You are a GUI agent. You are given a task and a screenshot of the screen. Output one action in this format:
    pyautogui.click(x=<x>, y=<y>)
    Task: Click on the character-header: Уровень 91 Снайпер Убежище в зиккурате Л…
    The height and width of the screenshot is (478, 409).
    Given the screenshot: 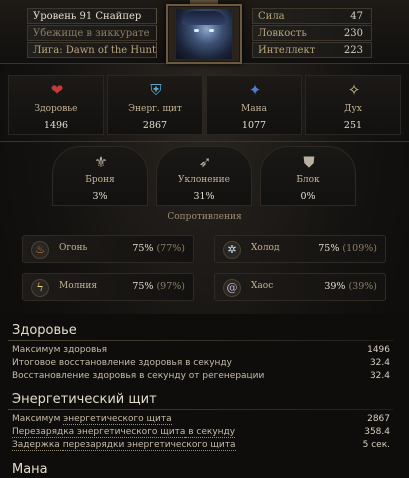 What is the action you would take?
    pyautogui.click(x=204, y=32)
    